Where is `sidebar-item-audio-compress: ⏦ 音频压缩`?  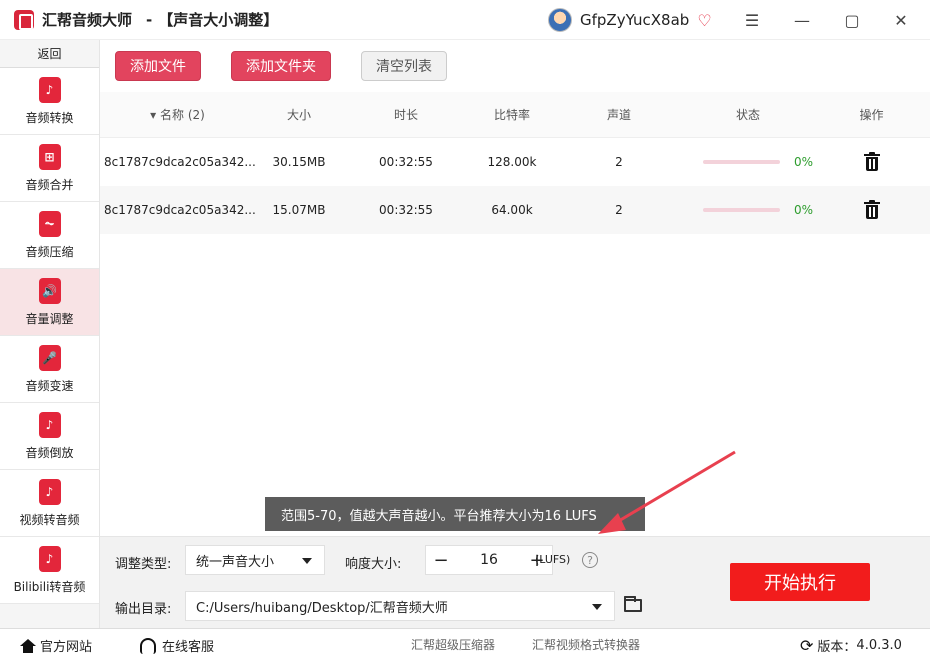 sidebar-item-audio-compress: ⏦ 音频压缩 is located at coordinates (49, 235).